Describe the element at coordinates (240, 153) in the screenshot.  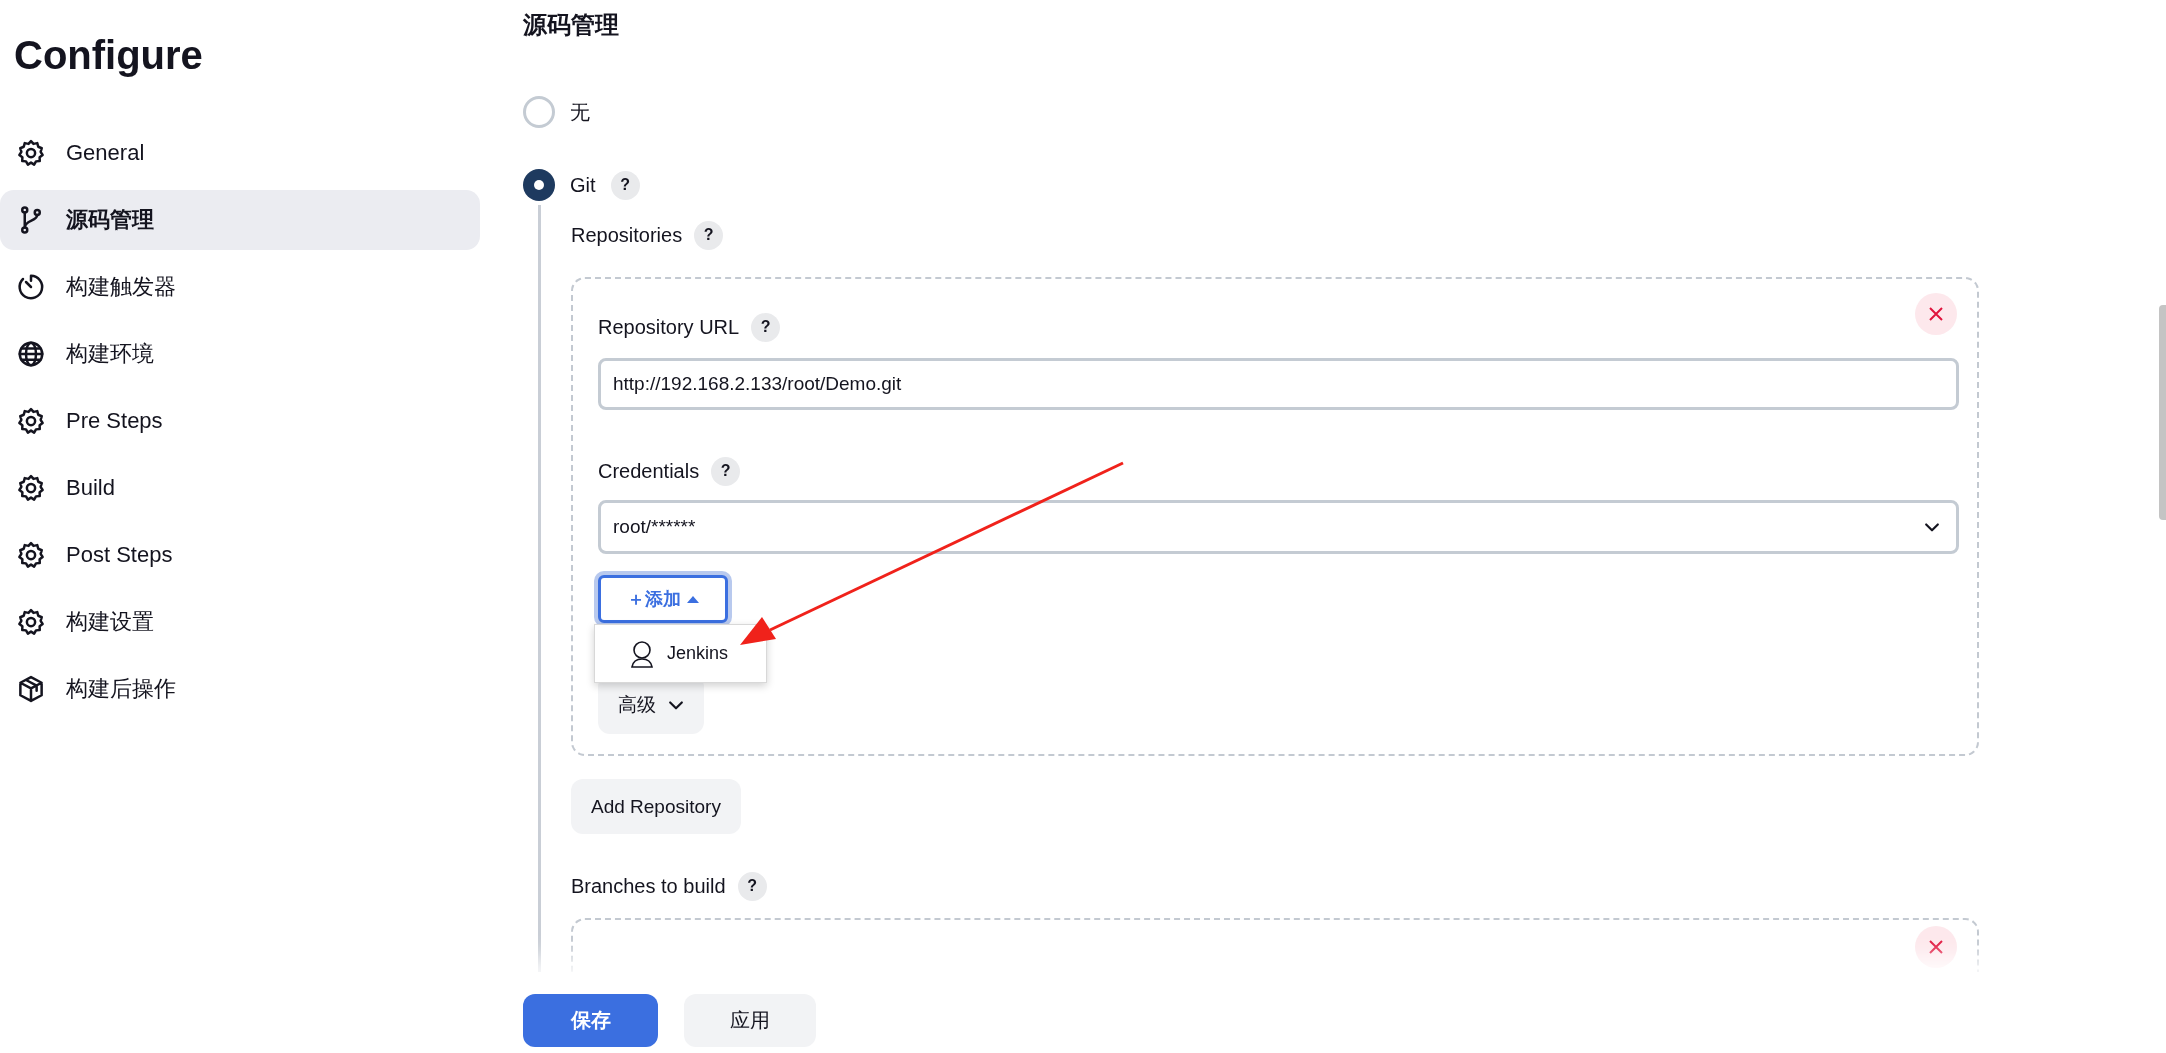
I see `sidebar-item: General` at that location.